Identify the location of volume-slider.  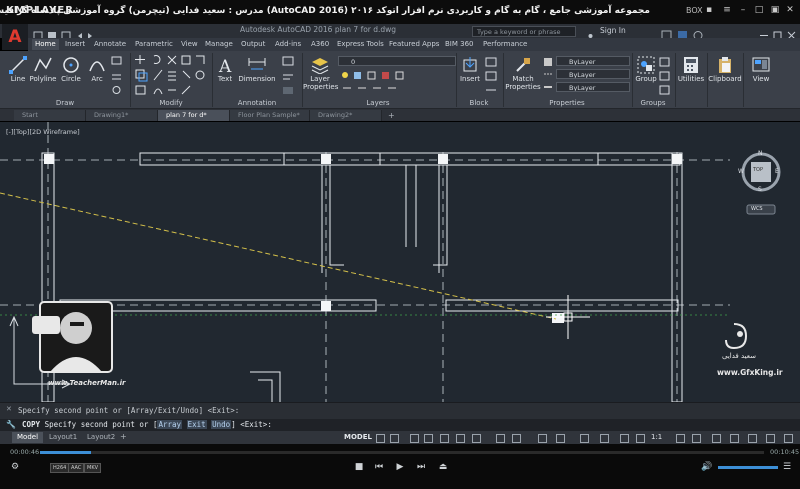
(748, 467).